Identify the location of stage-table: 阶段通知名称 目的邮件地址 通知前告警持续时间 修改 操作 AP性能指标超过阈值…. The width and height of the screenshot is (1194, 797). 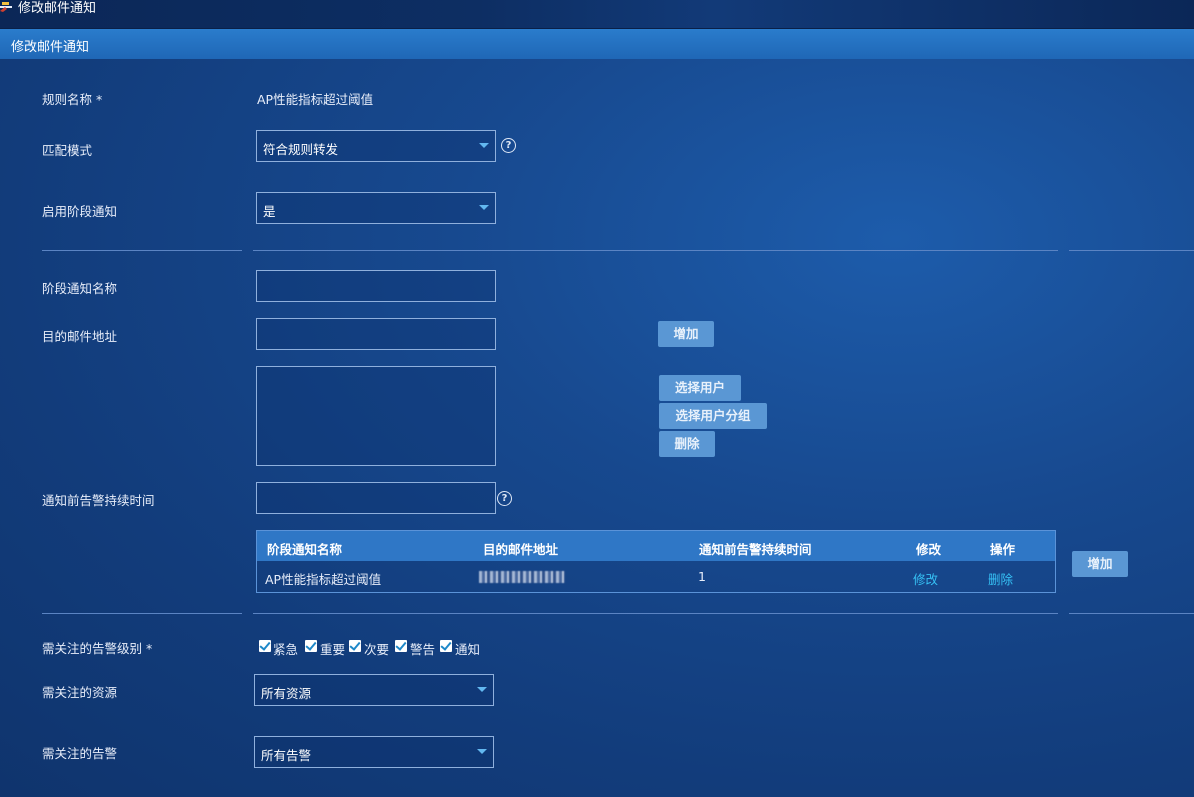
(656, 561).